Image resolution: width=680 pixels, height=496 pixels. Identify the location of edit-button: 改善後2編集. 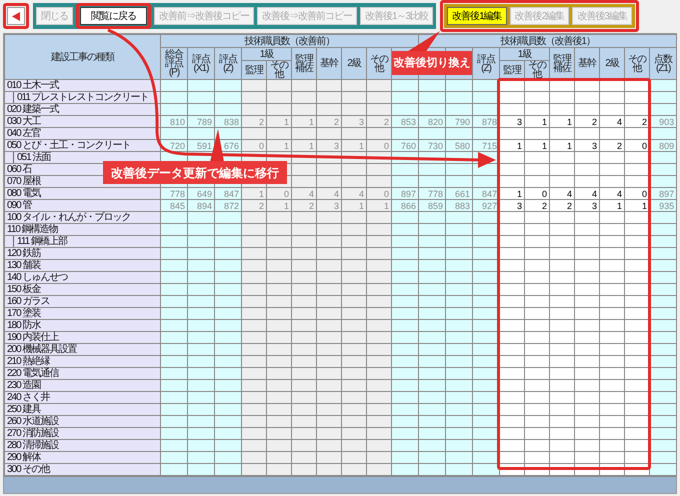
(540, 16).